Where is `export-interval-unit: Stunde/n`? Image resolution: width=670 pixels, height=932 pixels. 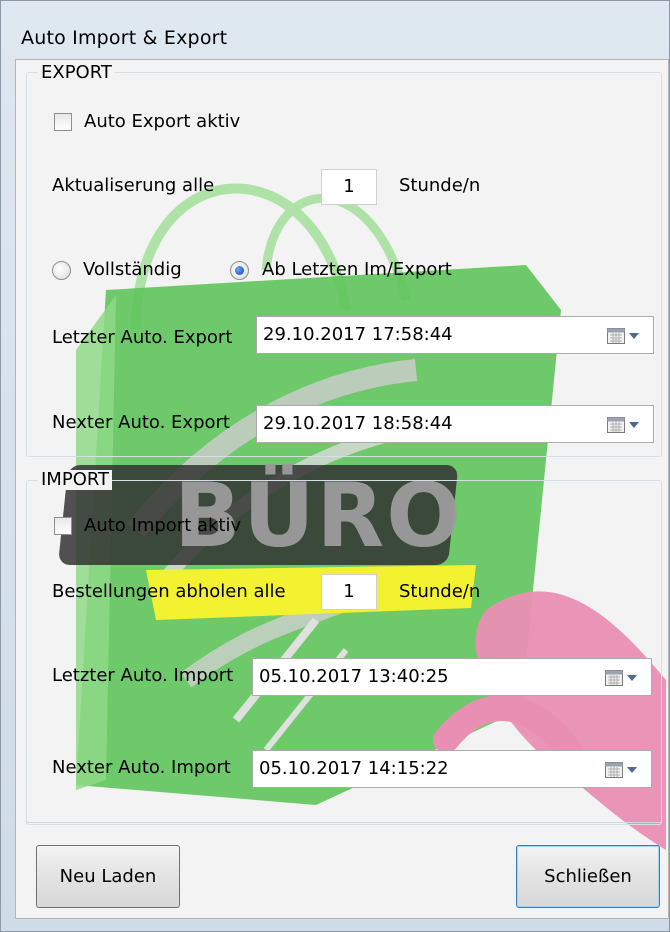 export-interval-unit: Stunde/n is located at coordinates (440, 185).